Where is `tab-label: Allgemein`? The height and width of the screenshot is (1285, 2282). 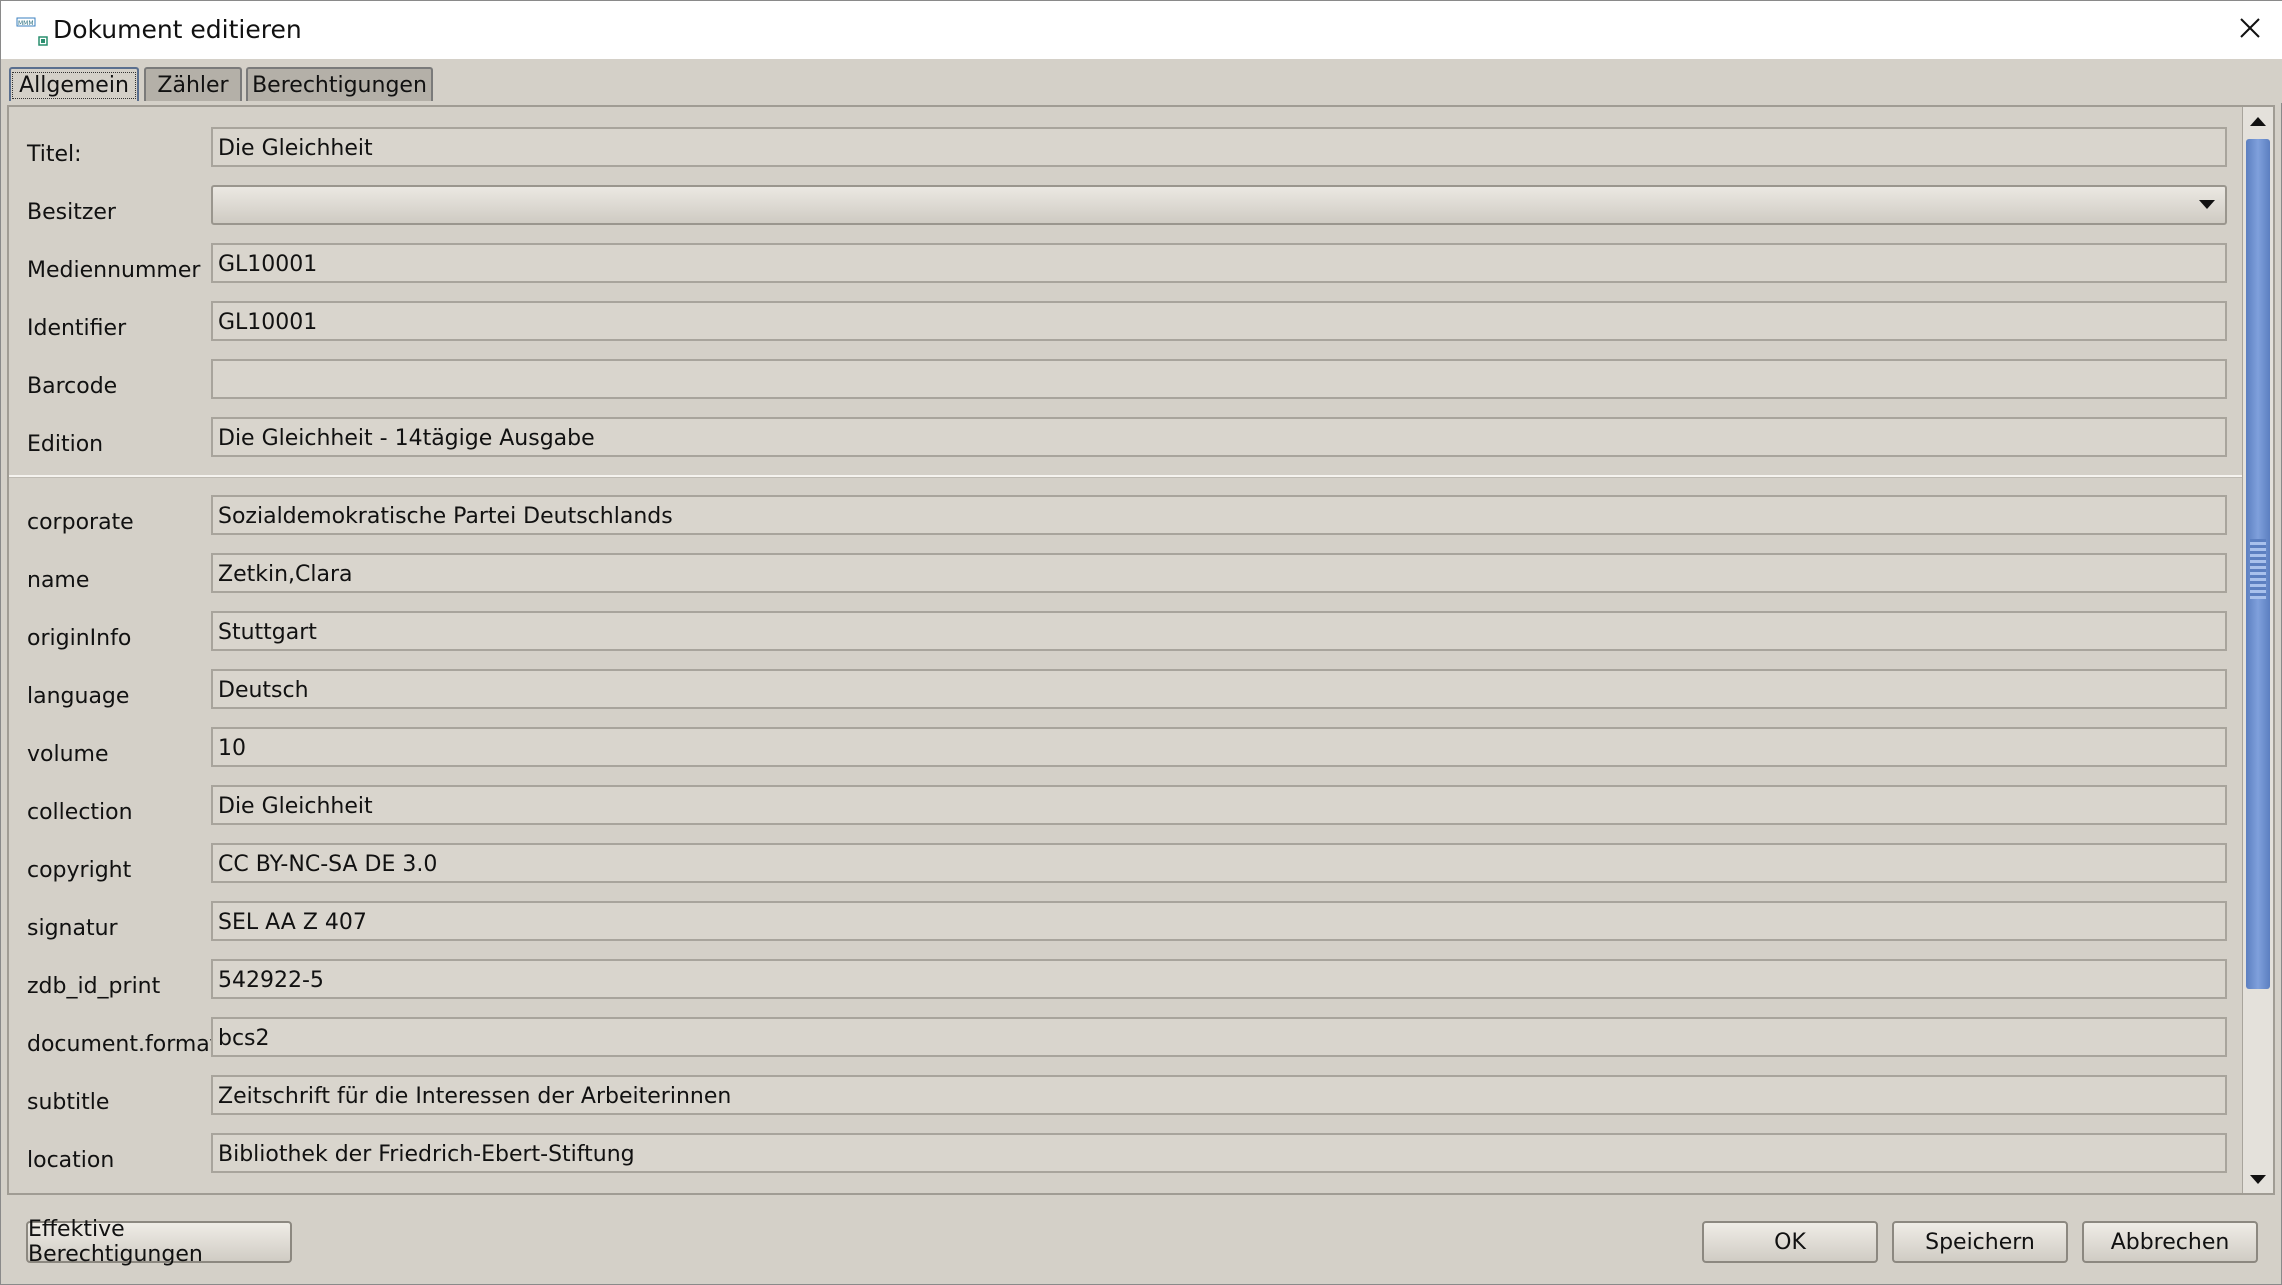 tab-label: Allgemein is located at coordinates (74, 85).